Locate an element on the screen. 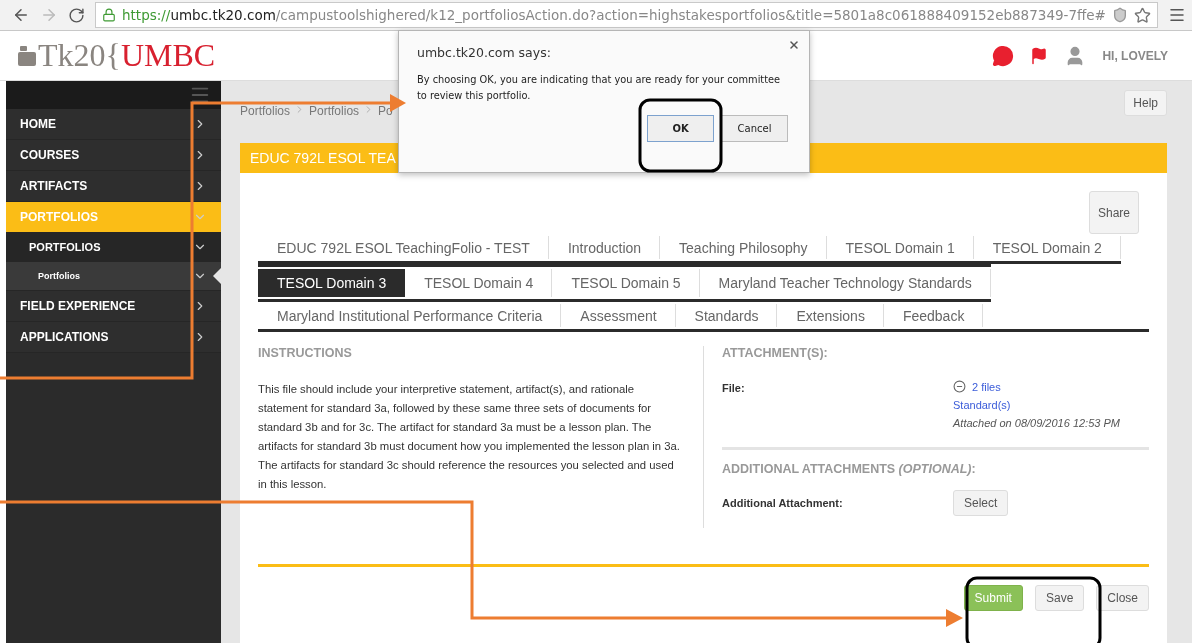 This screenshot has height=643, width=1192. help-button: Help is located at coordinates (1145, 103).